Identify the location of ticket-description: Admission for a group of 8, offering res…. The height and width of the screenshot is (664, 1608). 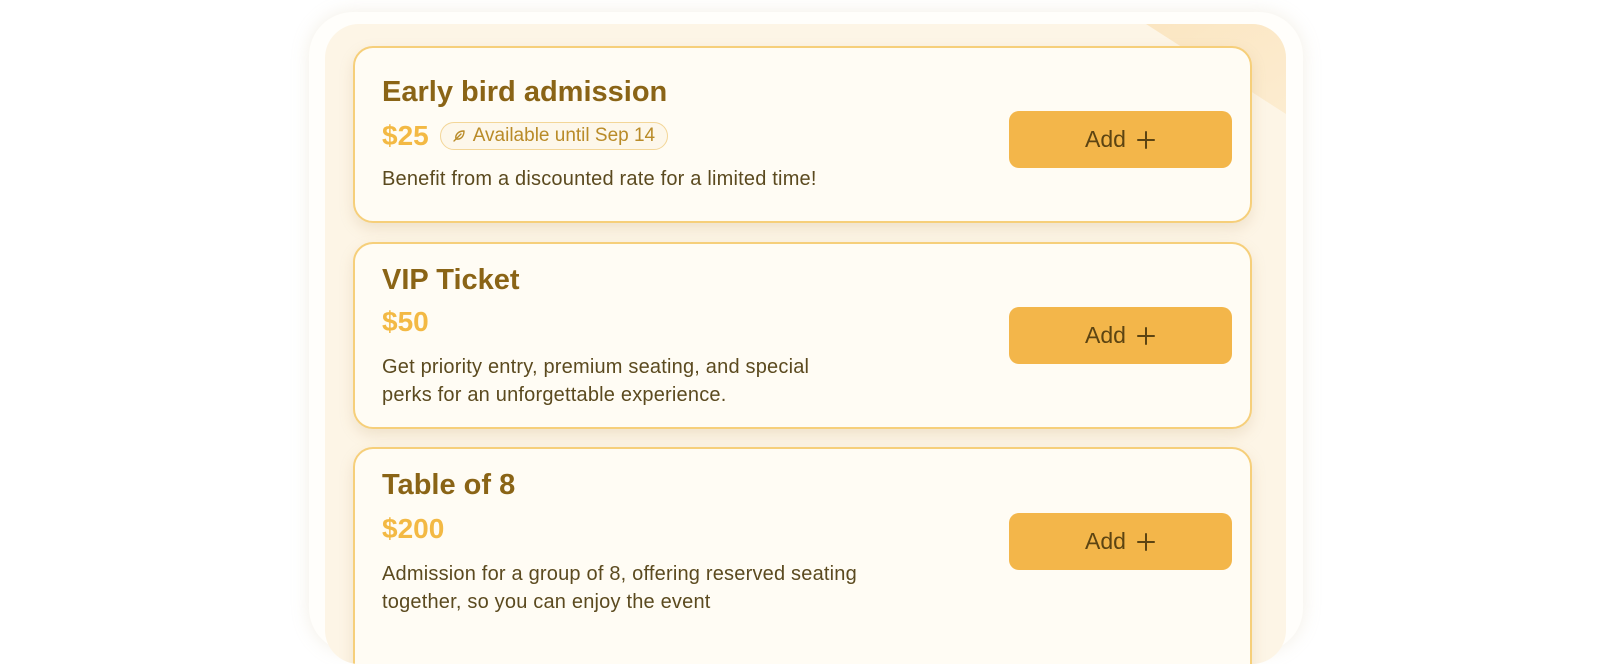
(619, 588).